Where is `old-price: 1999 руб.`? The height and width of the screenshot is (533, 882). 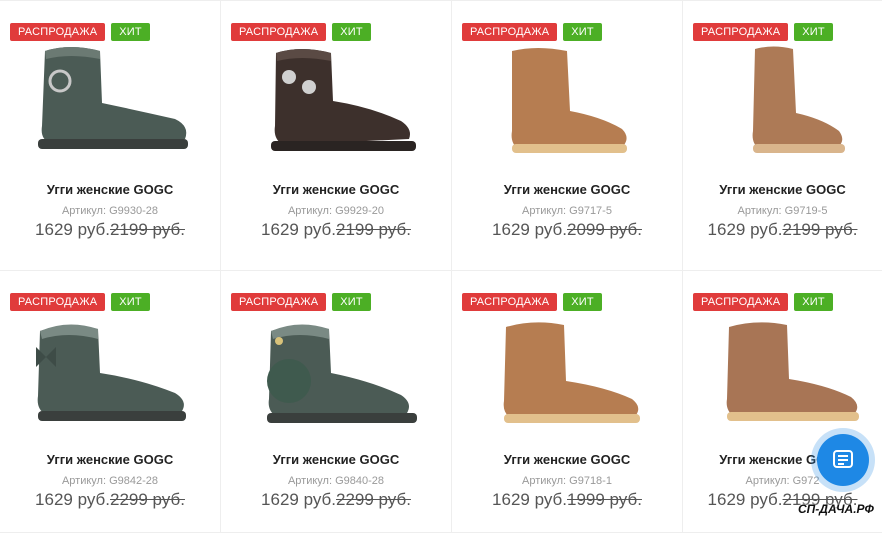
old-price: 1999 руб. is located at coordinates (604, 499).